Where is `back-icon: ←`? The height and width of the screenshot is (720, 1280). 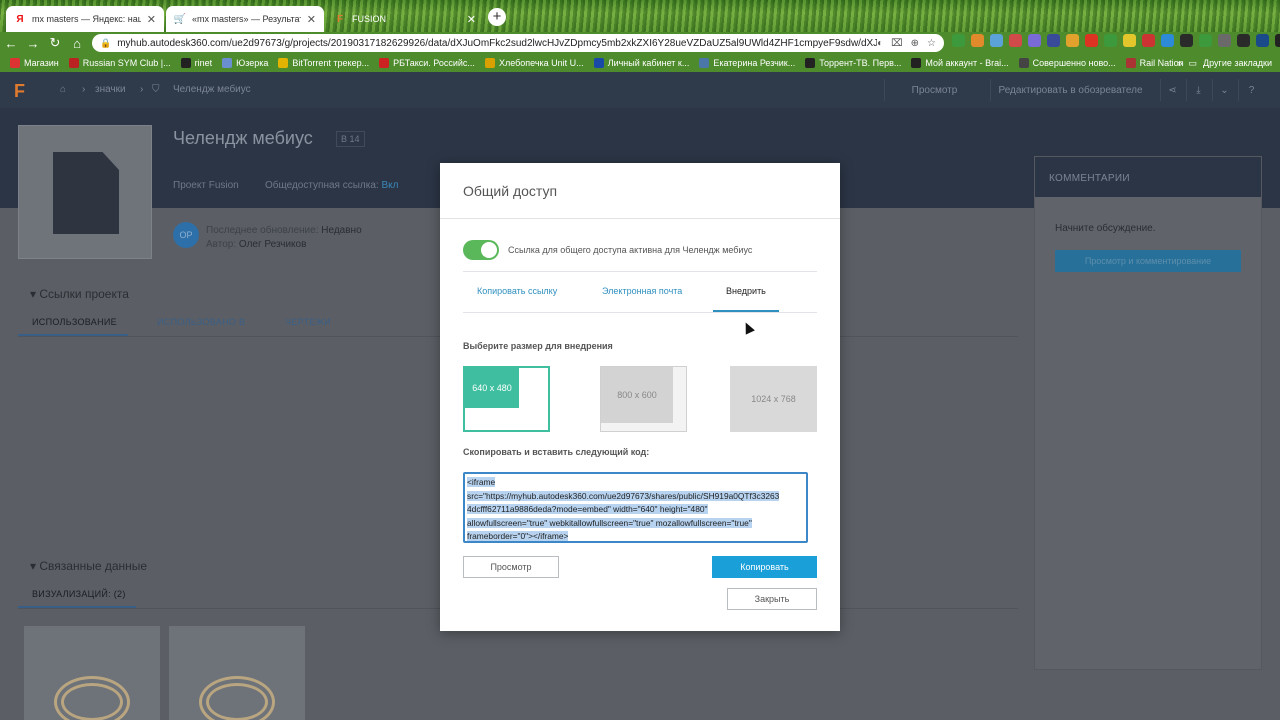
back-icon: ← is located at coordinates (11, 43).